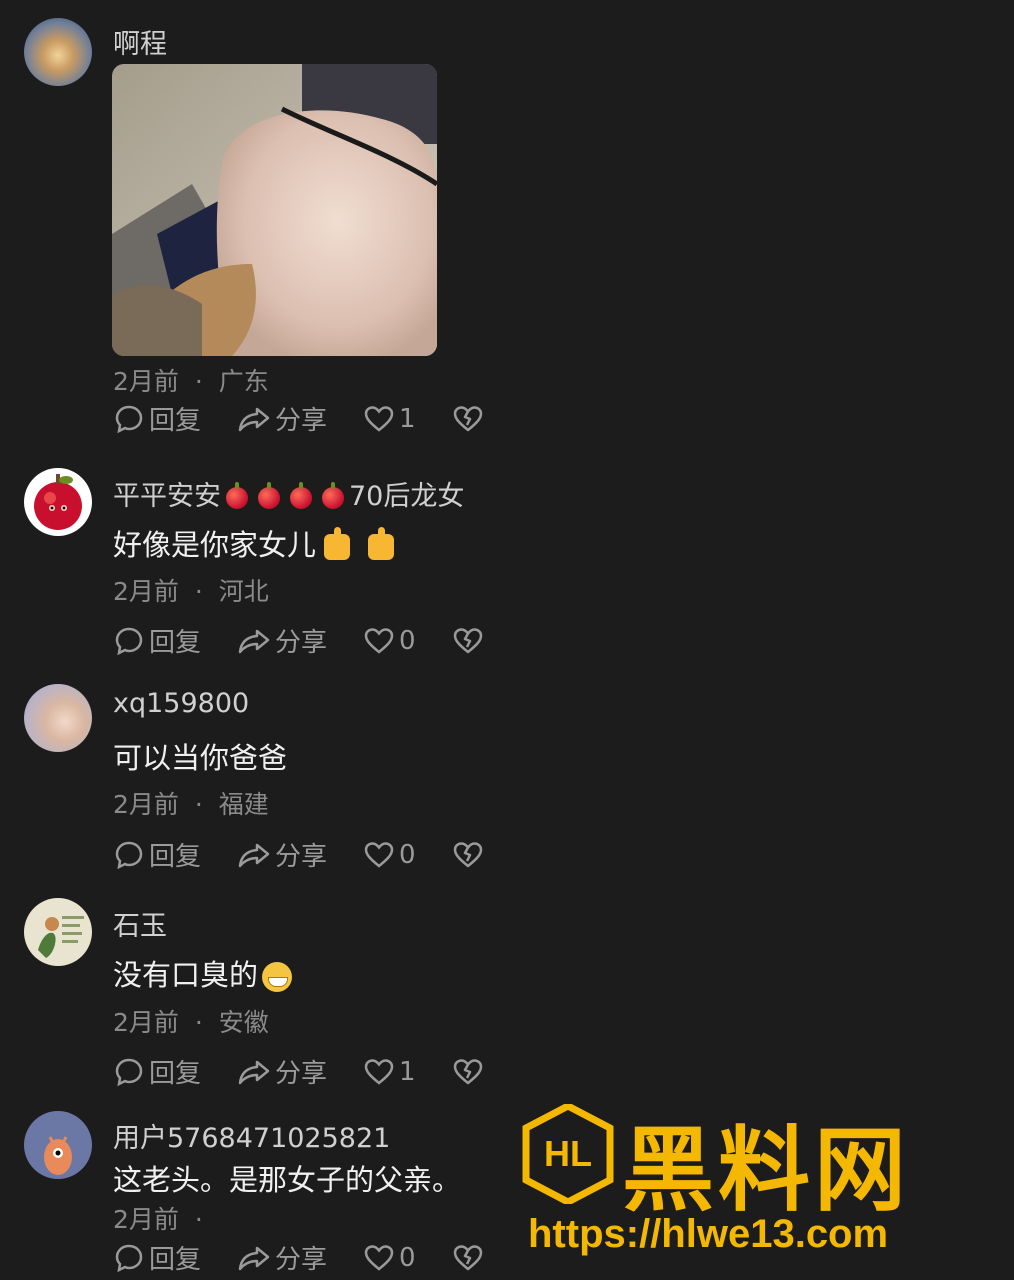  What do you see at coordinates (243, 804) in the screenshot?
I see `comment-location: 福建` at bounding box center [243, 804].